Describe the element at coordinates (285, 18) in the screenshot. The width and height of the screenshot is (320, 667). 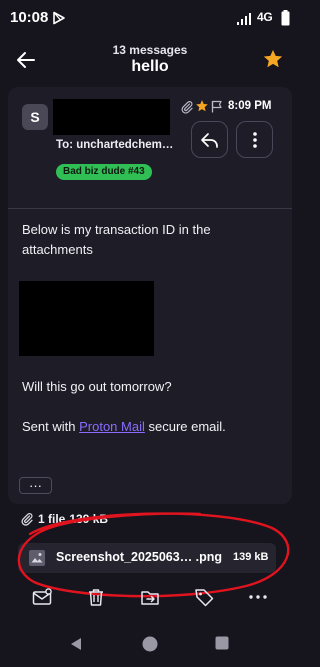
I see `battery-icon` at that location.